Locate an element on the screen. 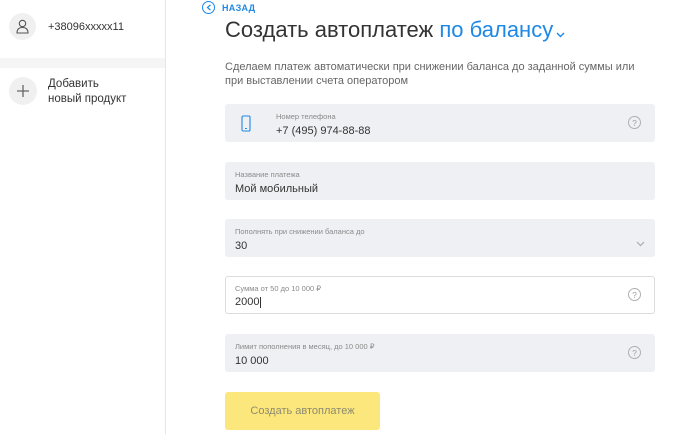 The width and height of the screenshot is (700, 434). payment-type-dropdown: по балансу is located at coordinates (502, 29).